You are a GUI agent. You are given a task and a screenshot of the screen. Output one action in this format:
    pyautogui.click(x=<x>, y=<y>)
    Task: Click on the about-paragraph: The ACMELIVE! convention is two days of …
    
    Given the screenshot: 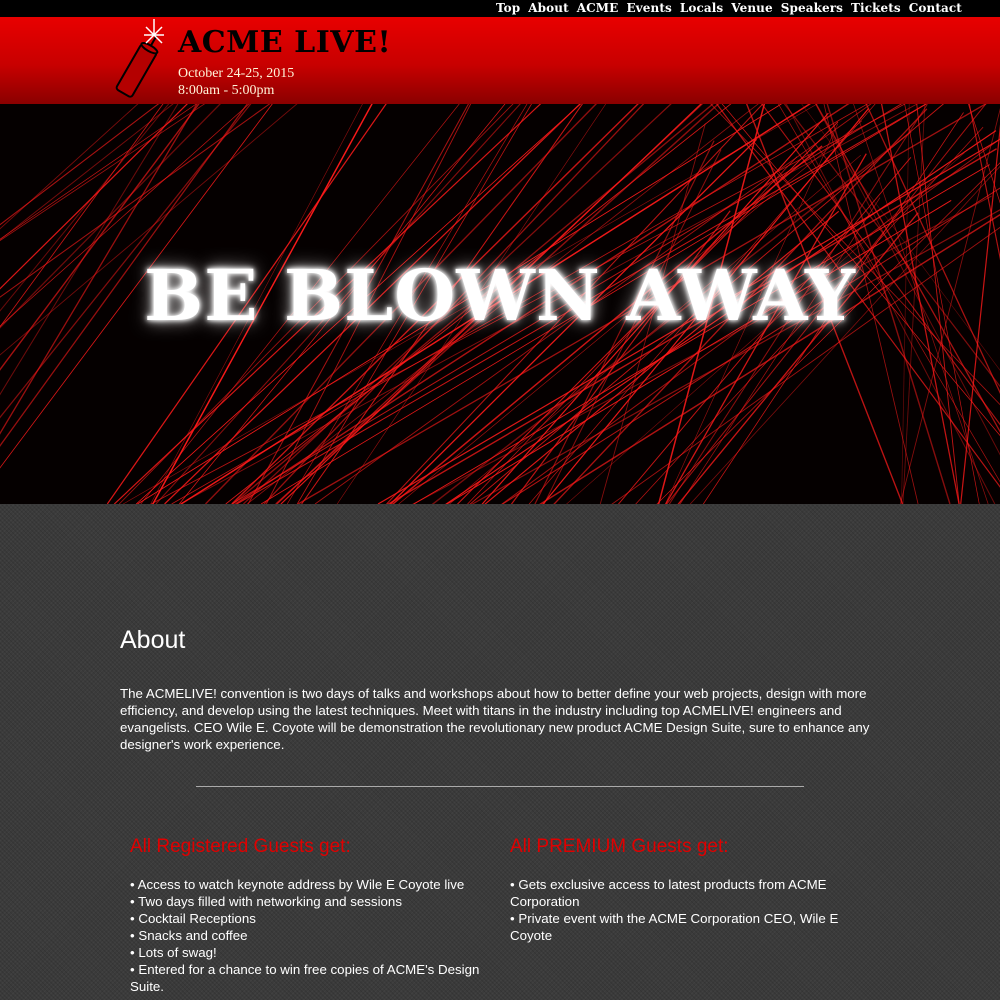 What is the action you would take?
    pyautogui.click(x=495, y=719)
    